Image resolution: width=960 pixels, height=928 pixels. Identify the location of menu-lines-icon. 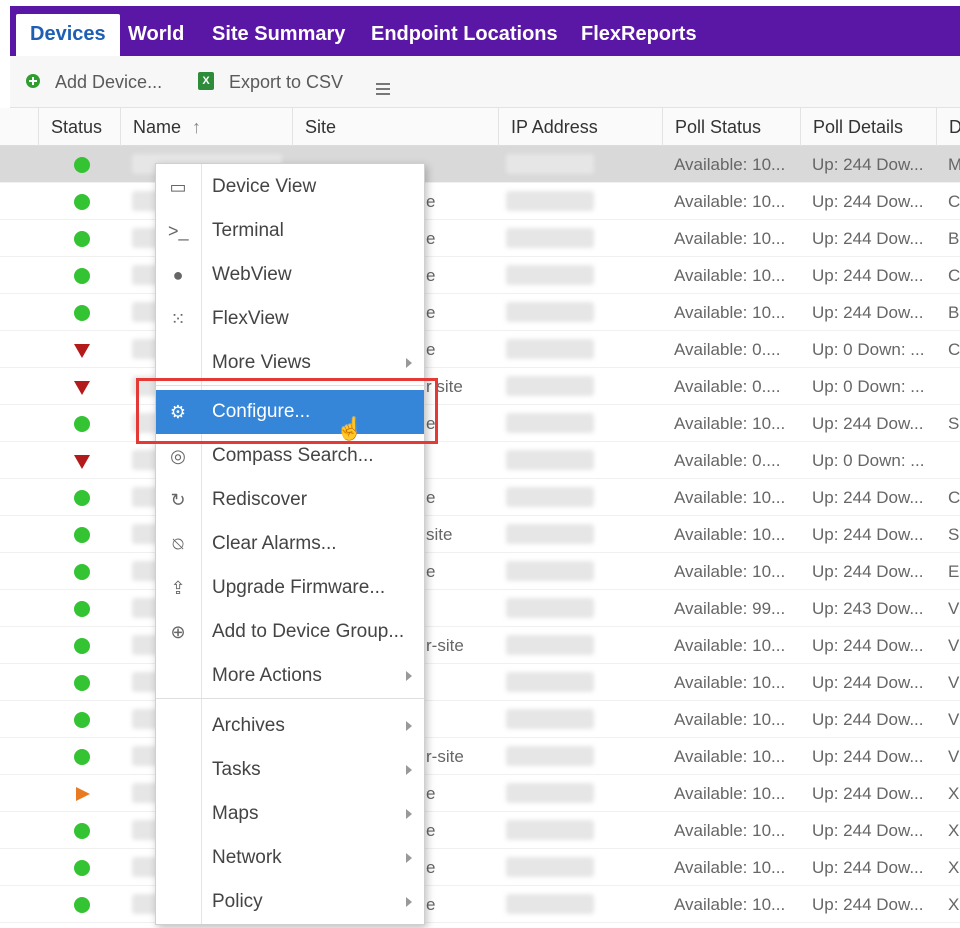
(383, 89).